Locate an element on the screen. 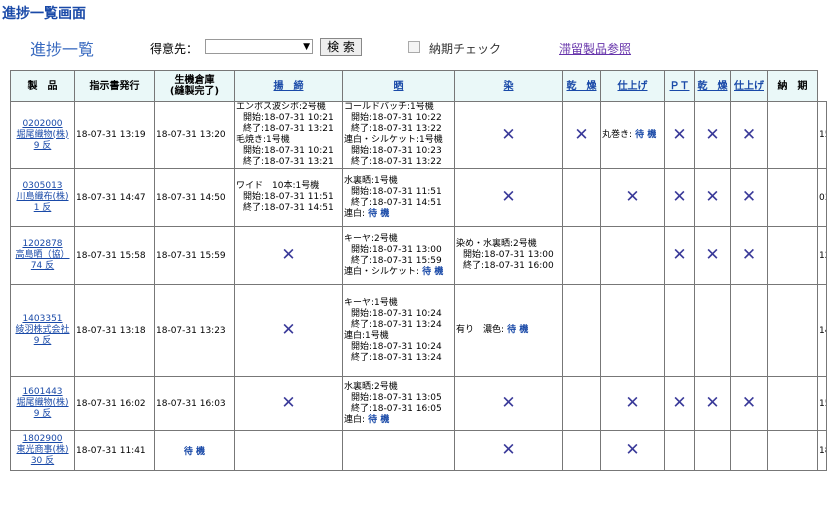 This screenshot has height=516, width=829. process-cell: 有り 濃色: 待 機 is located at coordinates (508, 330).